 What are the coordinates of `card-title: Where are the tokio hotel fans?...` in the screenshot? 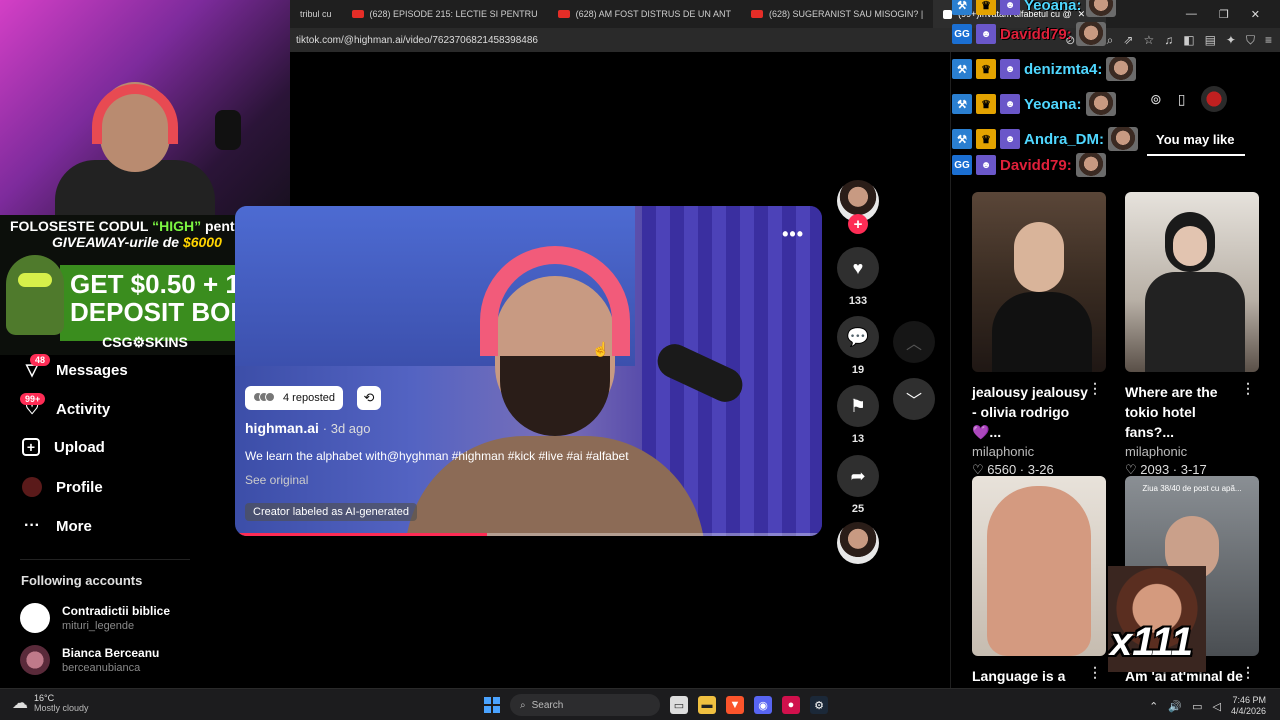 It's located at (1171, 412).